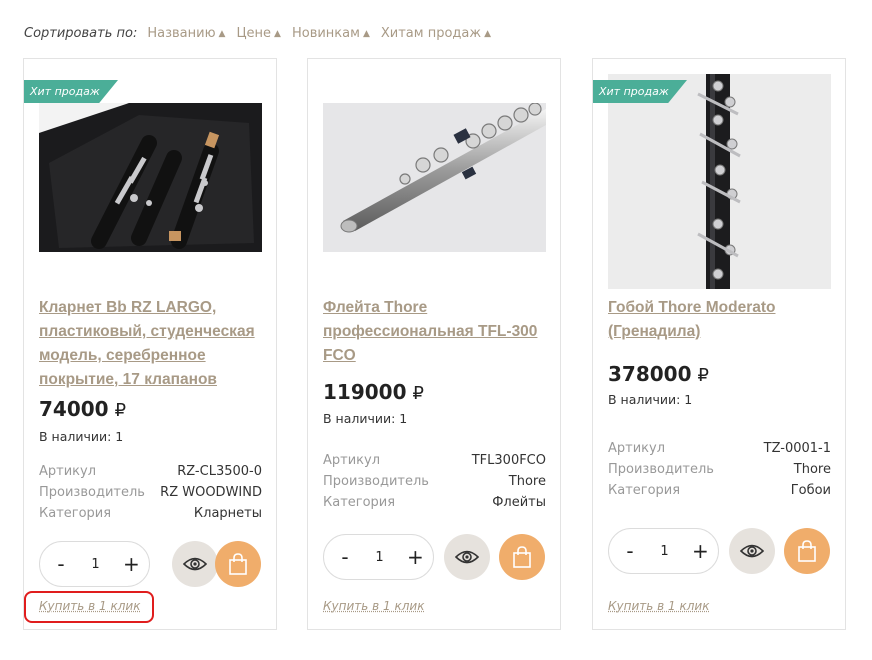 The image size is (872, 660). I want to click on prop-value: RZ-CL3500-0, so click(219, 471).